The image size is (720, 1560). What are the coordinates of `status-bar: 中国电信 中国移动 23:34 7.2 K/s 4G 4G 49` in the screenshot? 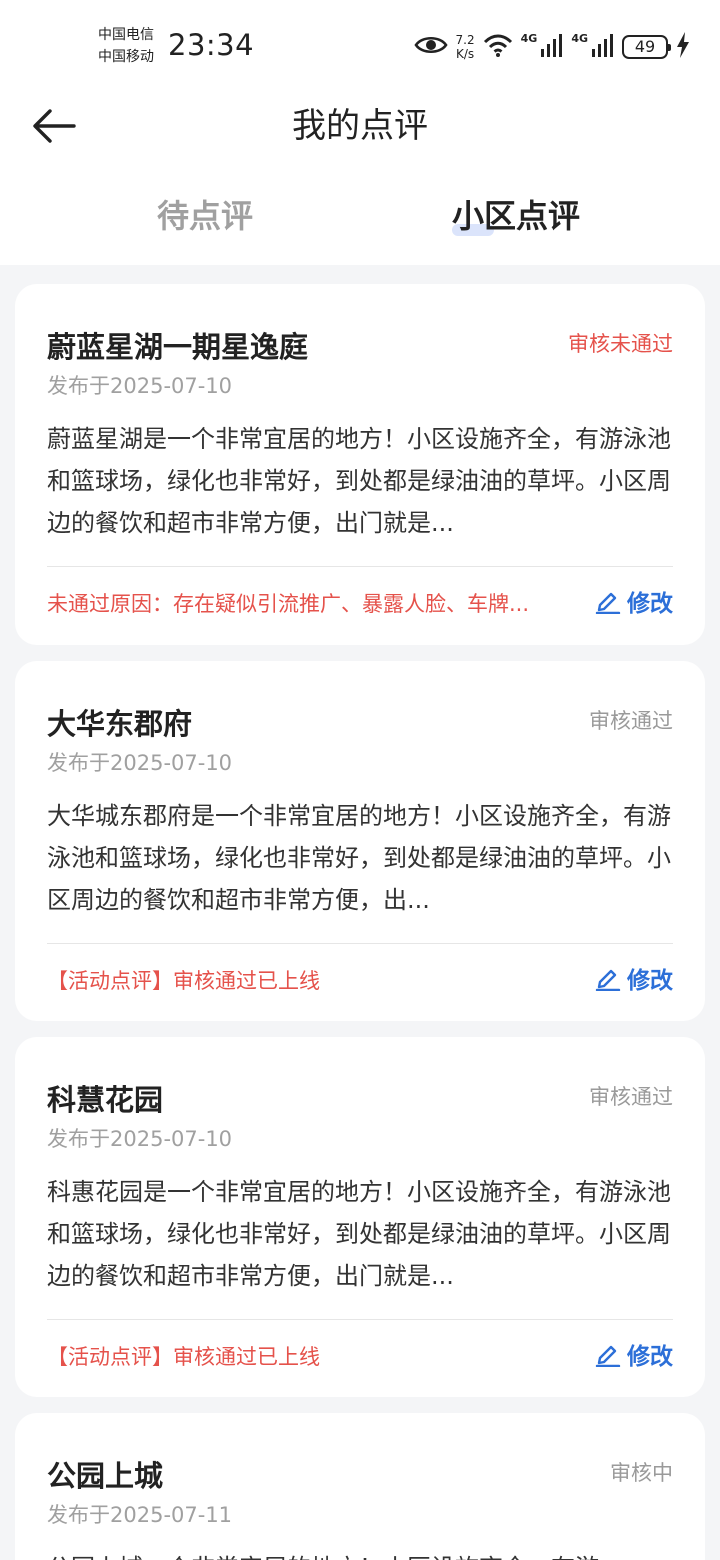 It's located at (360, 45).